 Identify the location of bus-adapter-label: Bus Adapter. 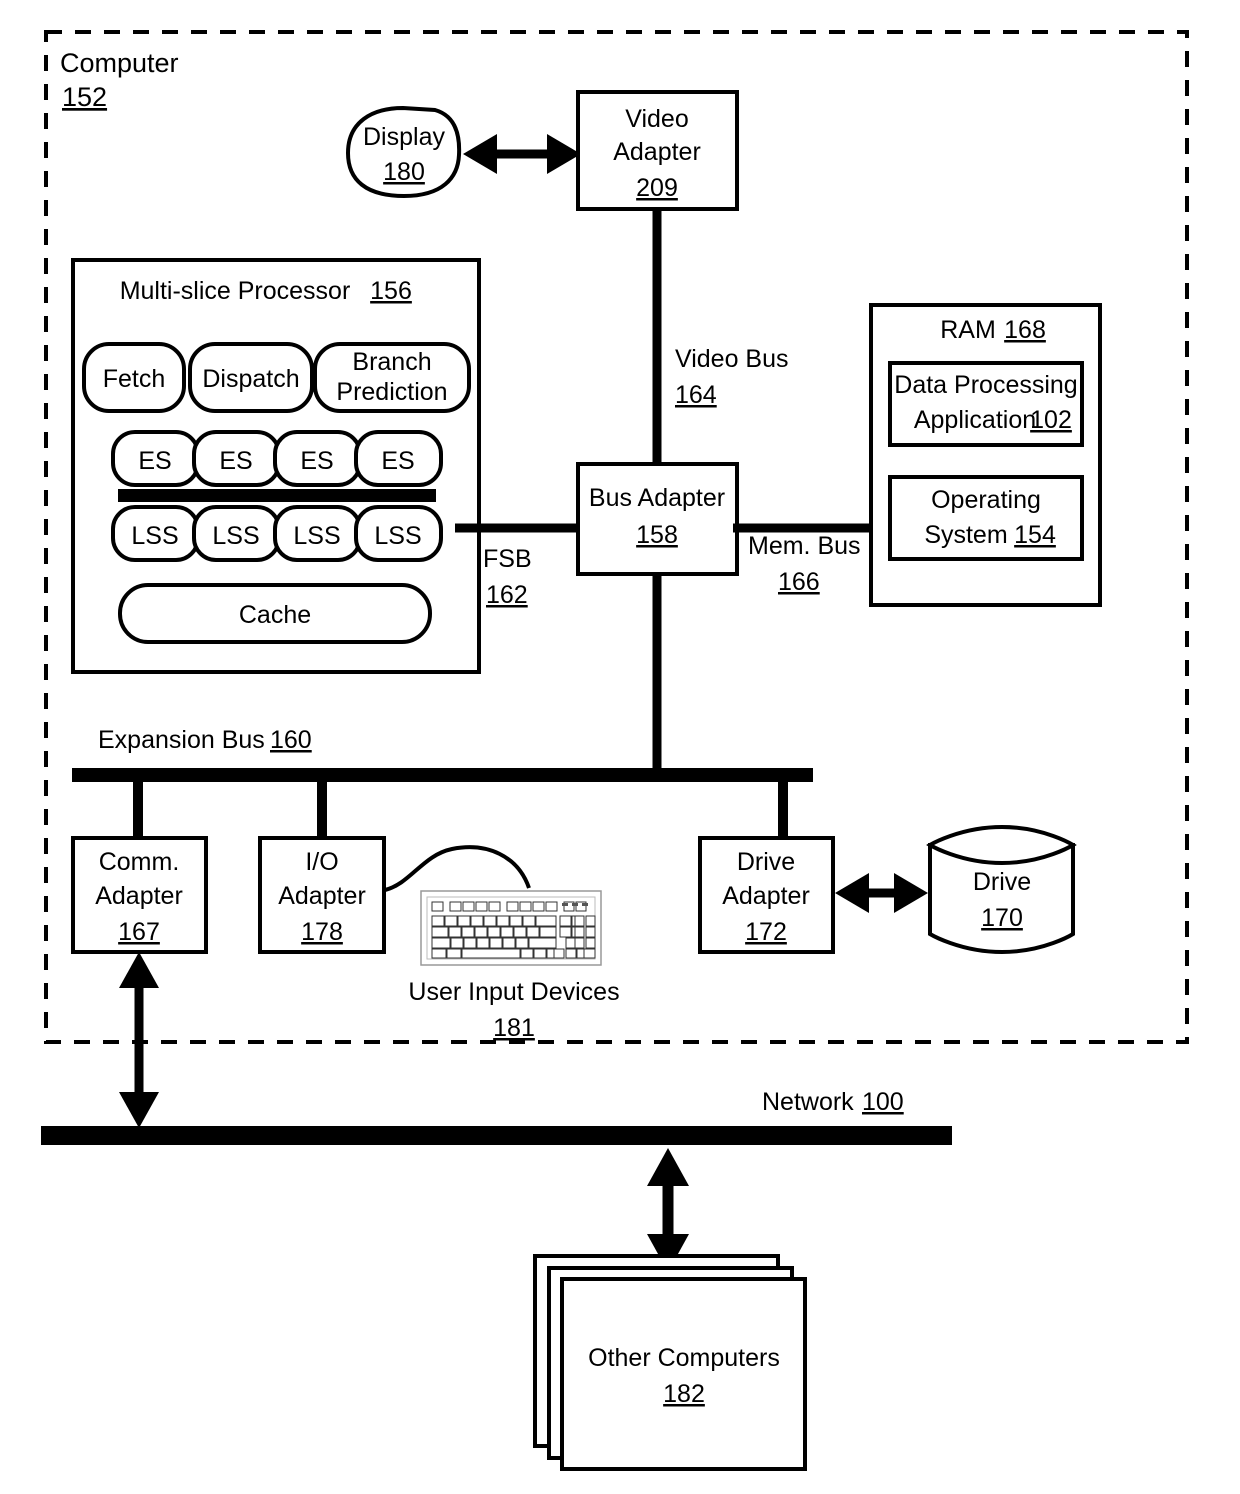
(657, 498).